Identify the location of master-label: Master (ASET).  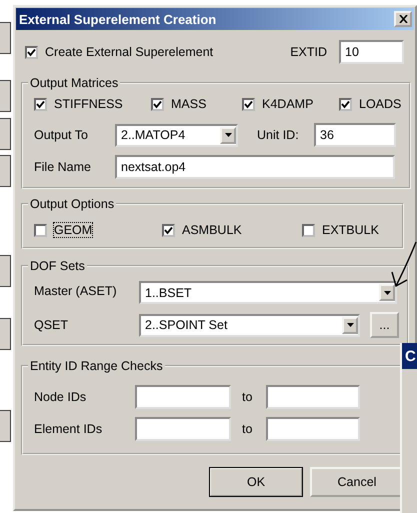
(76, 291).